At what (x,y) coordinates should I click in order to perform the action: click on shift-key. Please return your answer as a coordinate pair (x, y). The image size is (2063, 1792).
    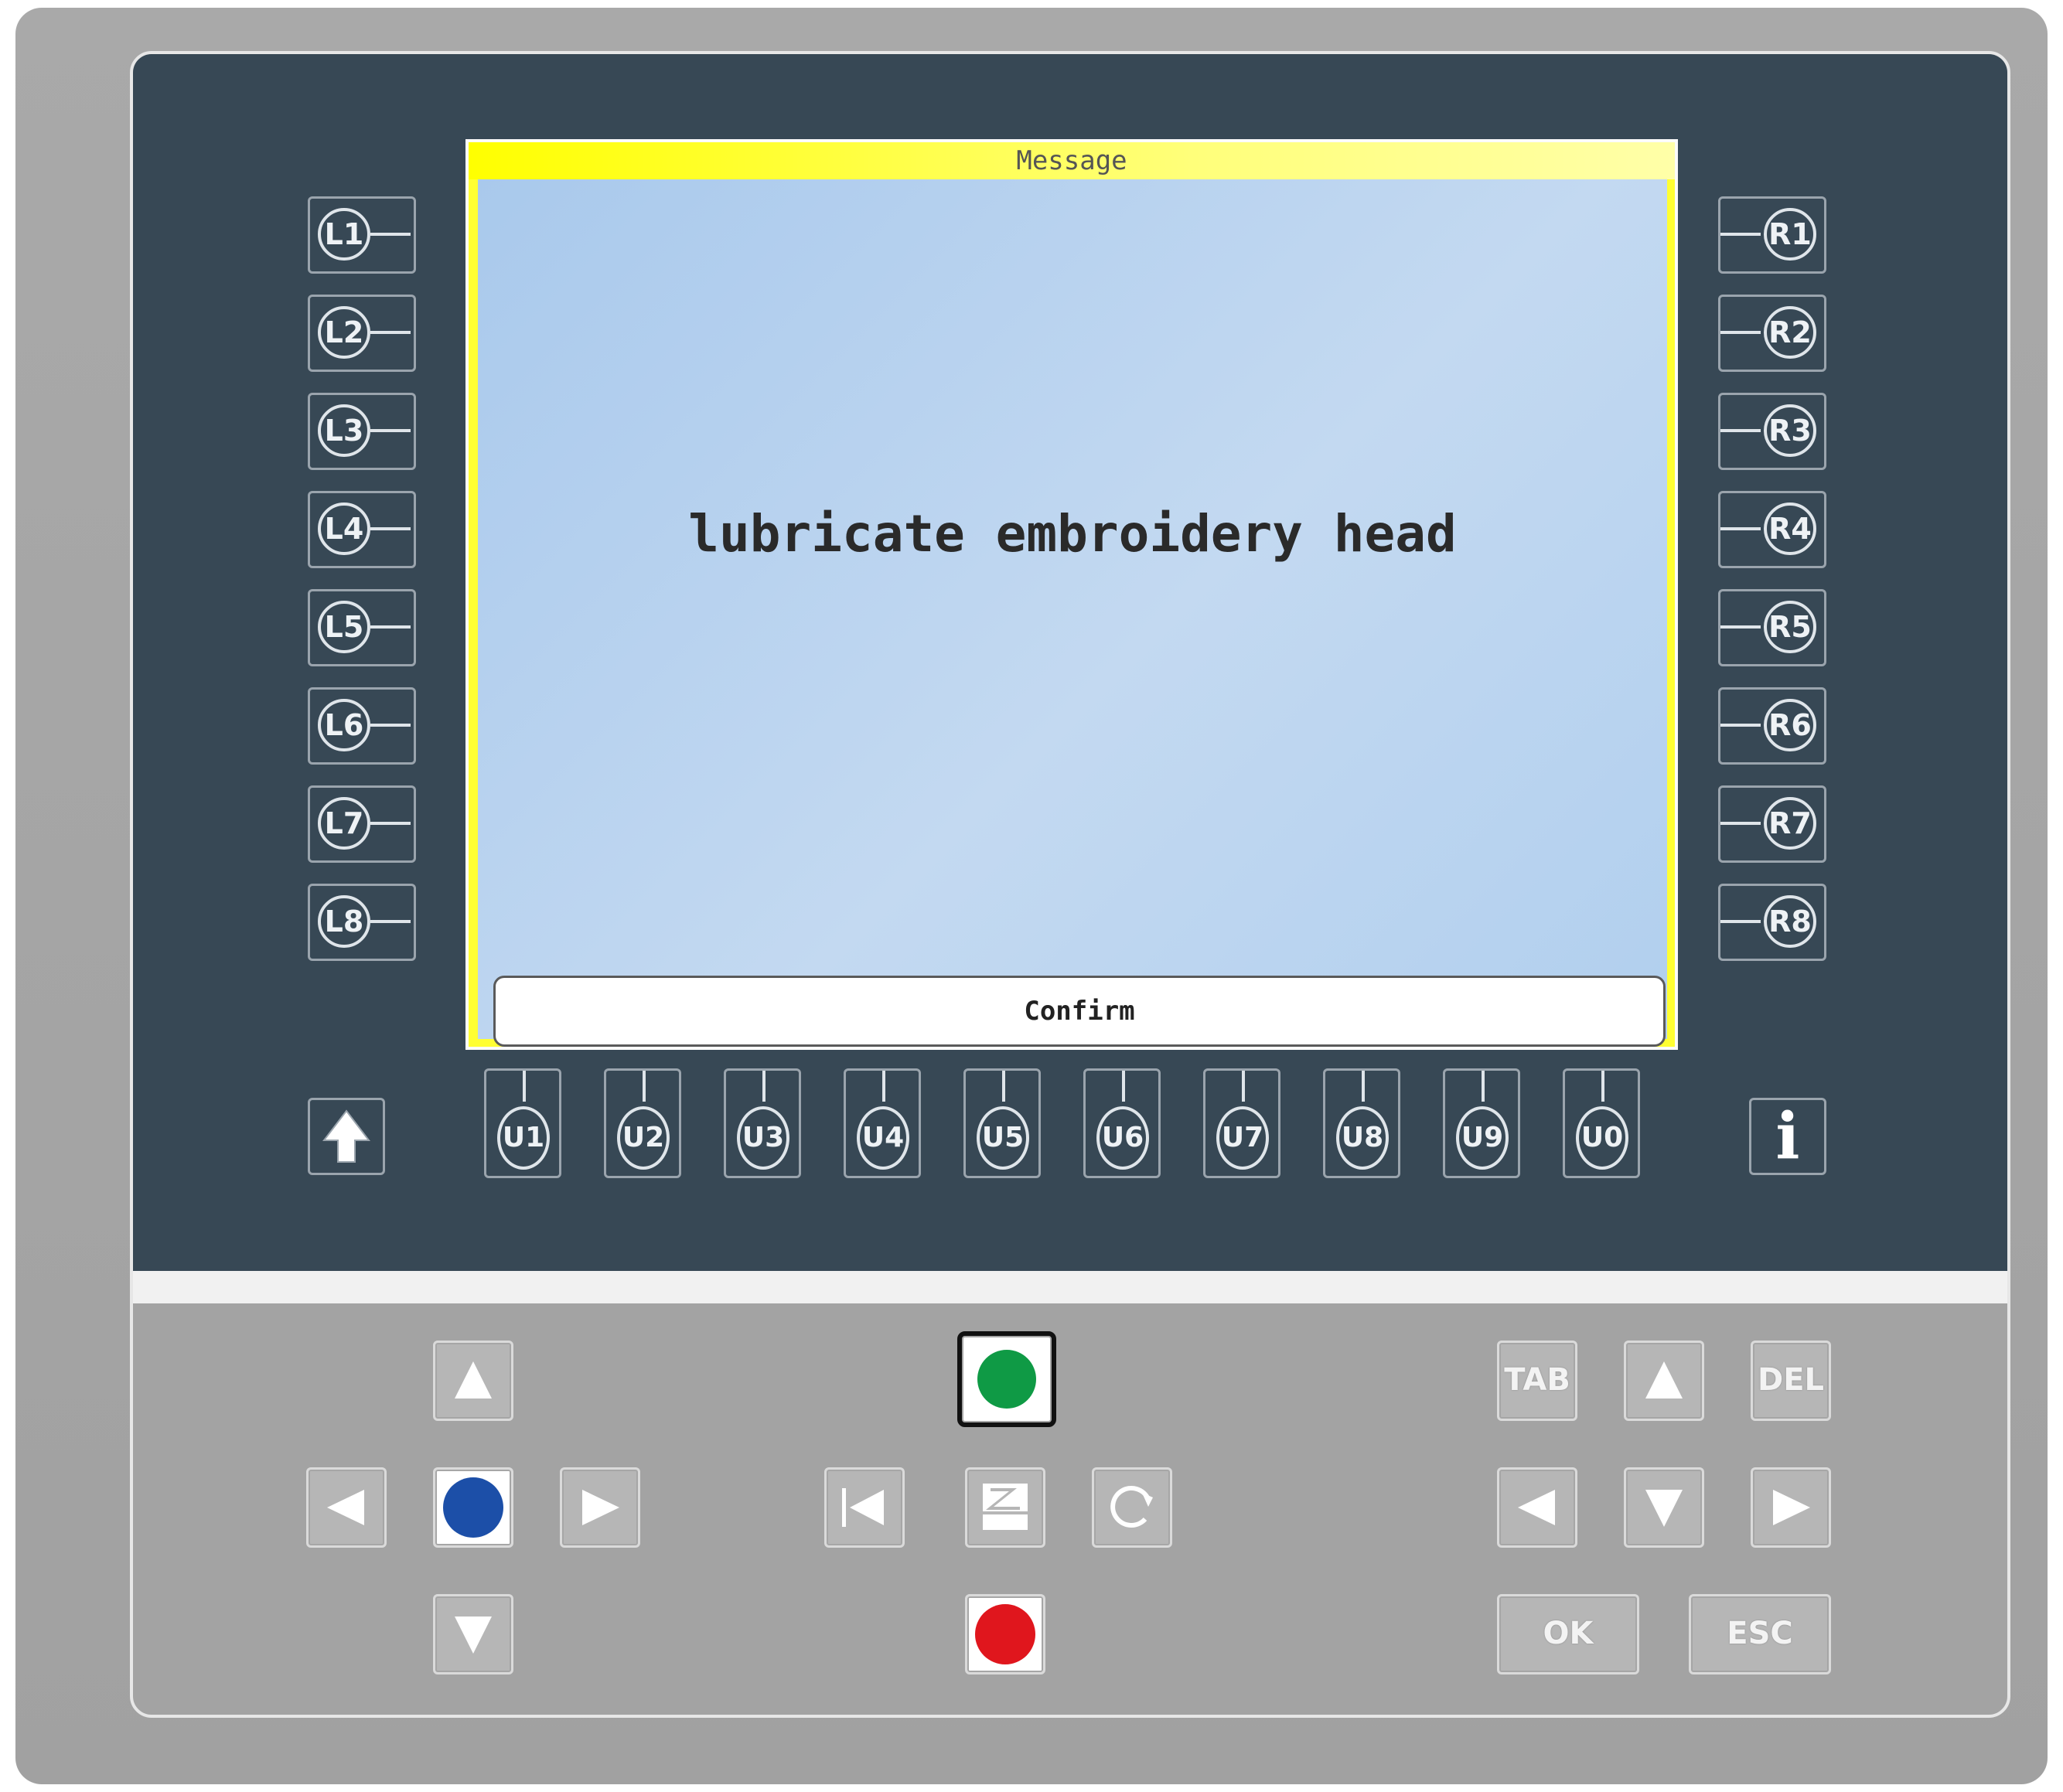
    Looking at the image, I should click on (346, 1136).